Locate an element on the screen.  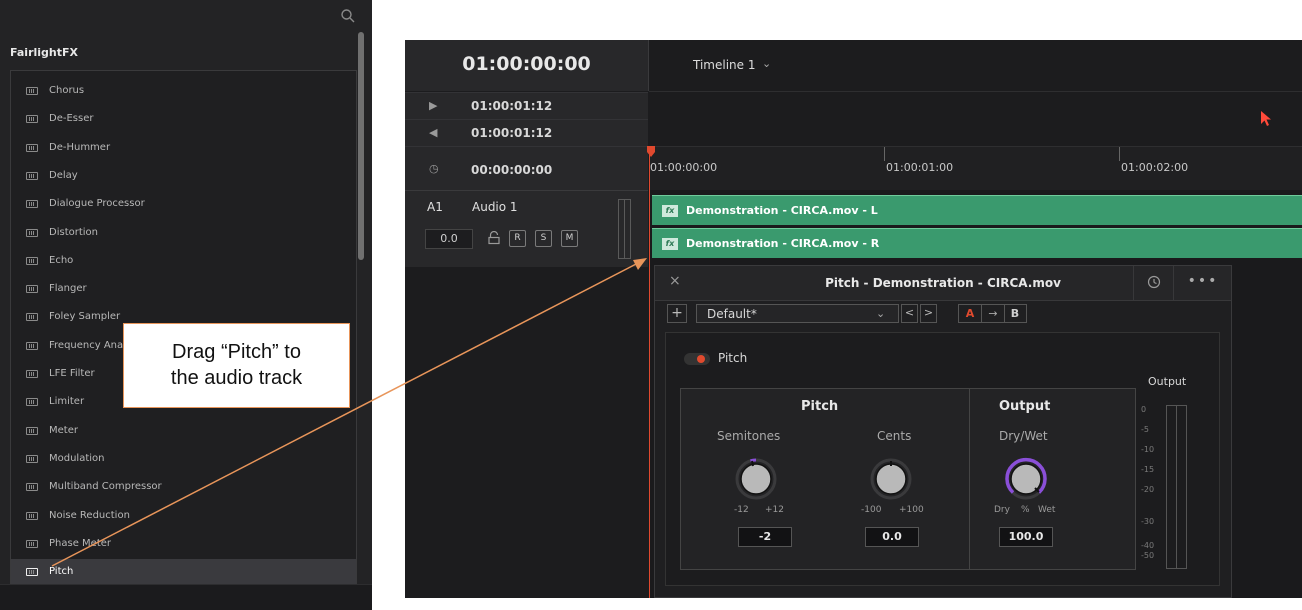
controls-panel: Pitch Output Semitones -12 +12 -2 Cents is located at coordinates (908, 479).